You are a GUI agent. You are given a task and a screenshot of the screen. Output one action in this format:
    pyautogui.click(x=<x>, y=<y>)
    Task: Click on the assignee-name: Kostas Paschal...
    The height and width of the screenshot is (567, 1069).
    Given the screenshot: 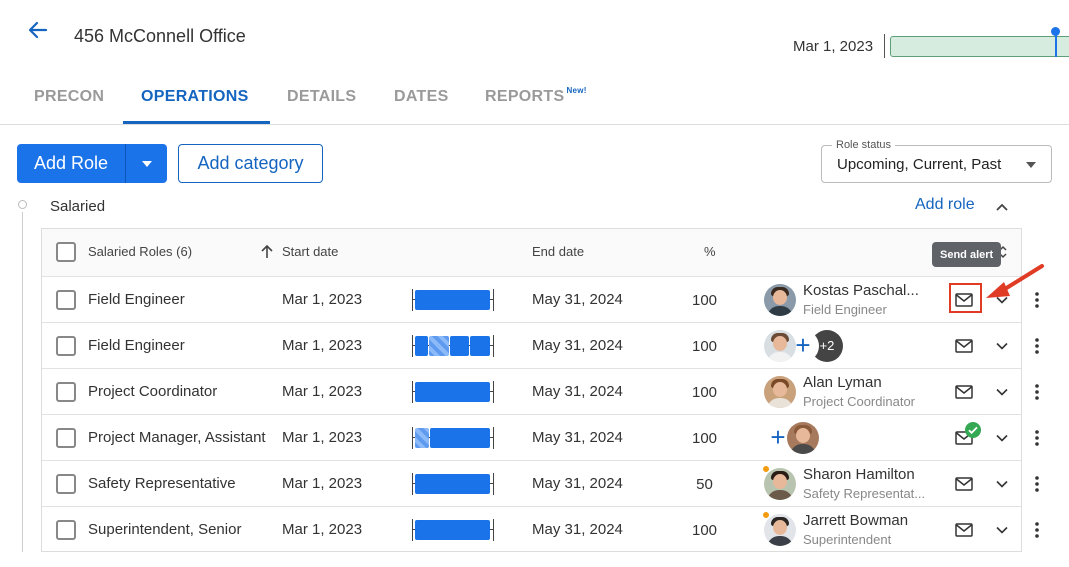 What is the action you would take?
    pyautogui.click(x=861, y=290)
    